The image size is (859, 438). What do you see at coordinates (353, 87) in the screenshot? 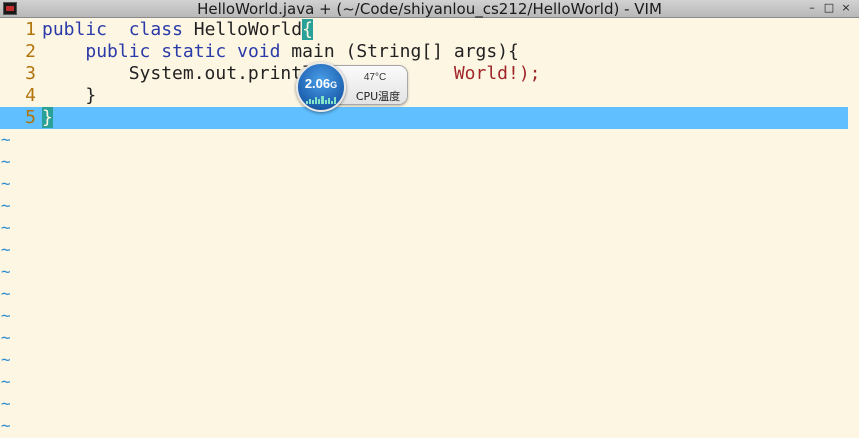
I see `cpu-monitor-widget: 47°C CPU温度 2.06G` at bounding box center [353, 87].